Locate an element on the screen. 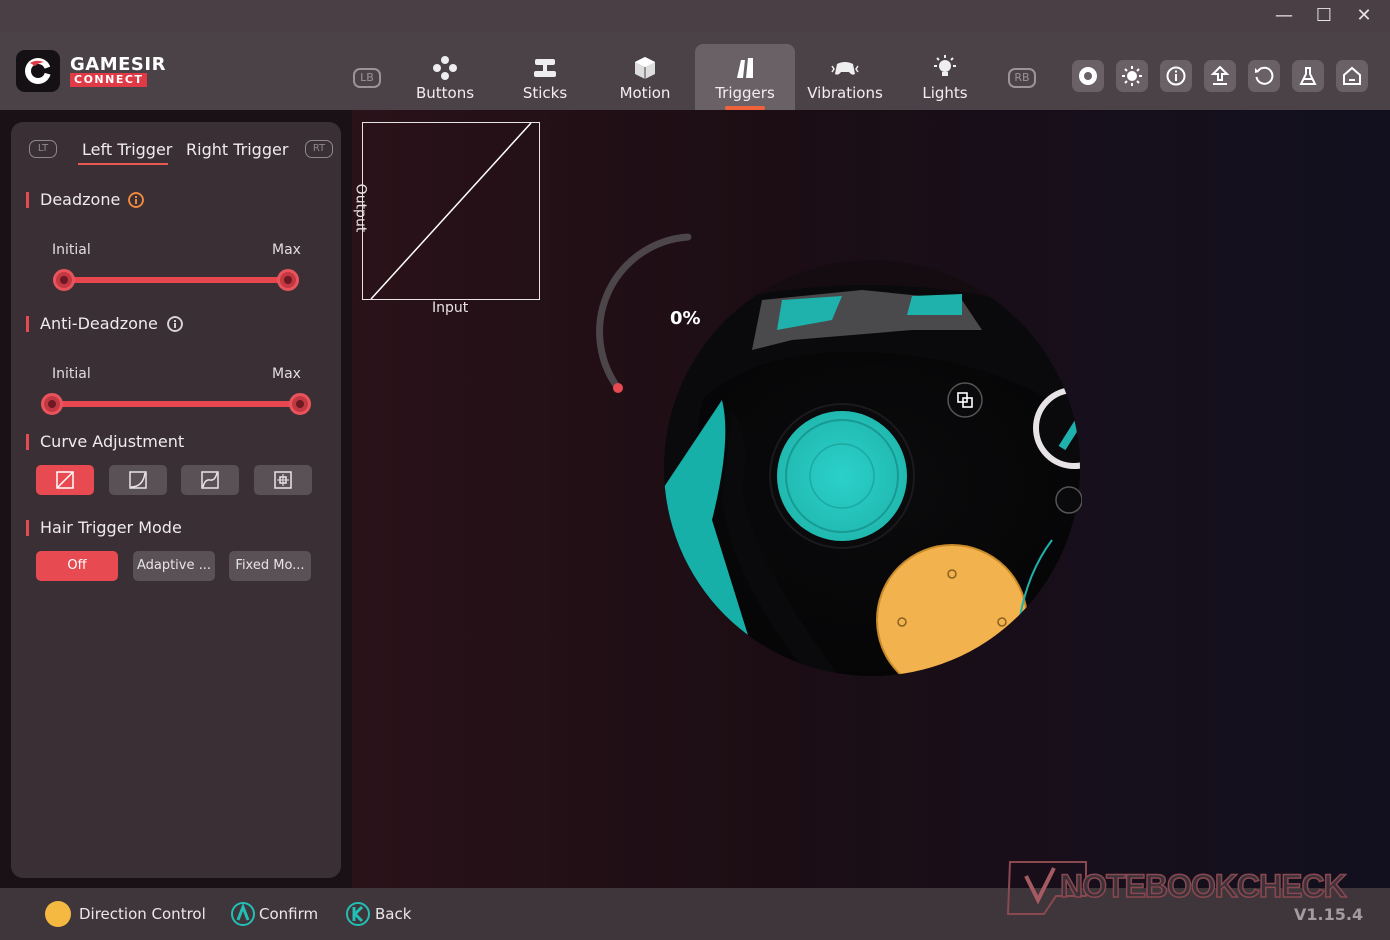  linear-curve-button is located at coordinates (65, 480).